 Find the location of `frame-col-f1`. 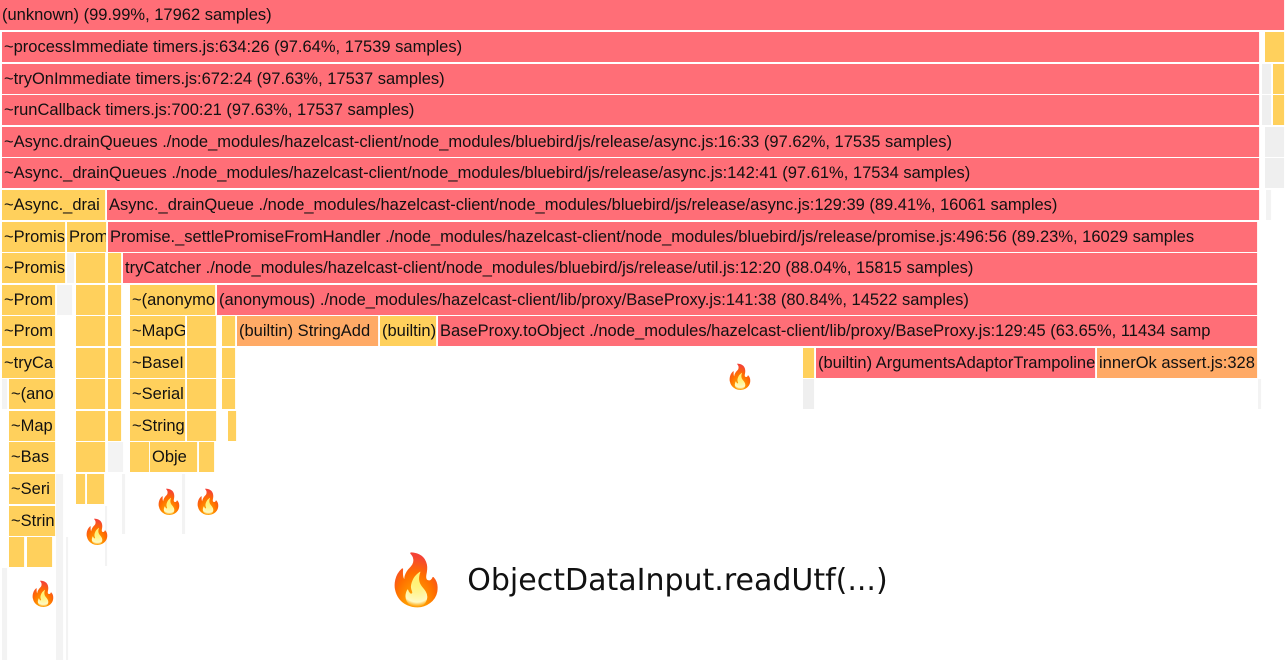

frame-col-f1 is located at coordinates (809, 363).